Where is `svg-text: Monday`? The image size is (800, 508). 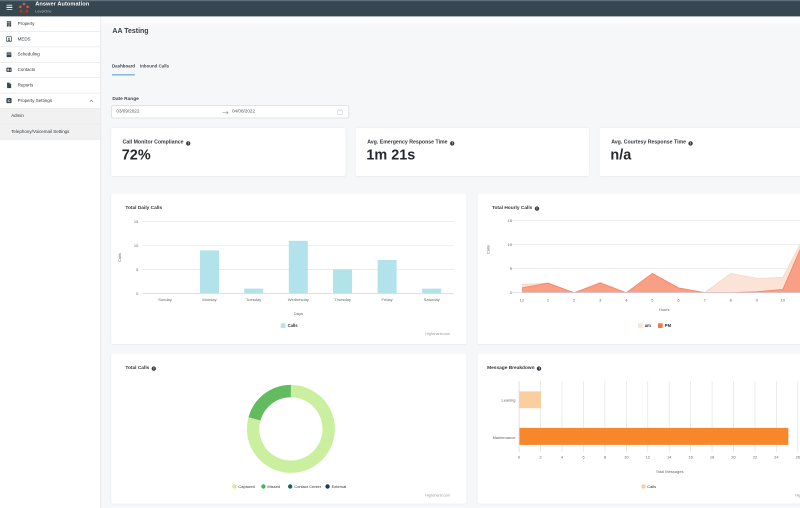 svg-text: Monday is located at coordinates (209, 299).